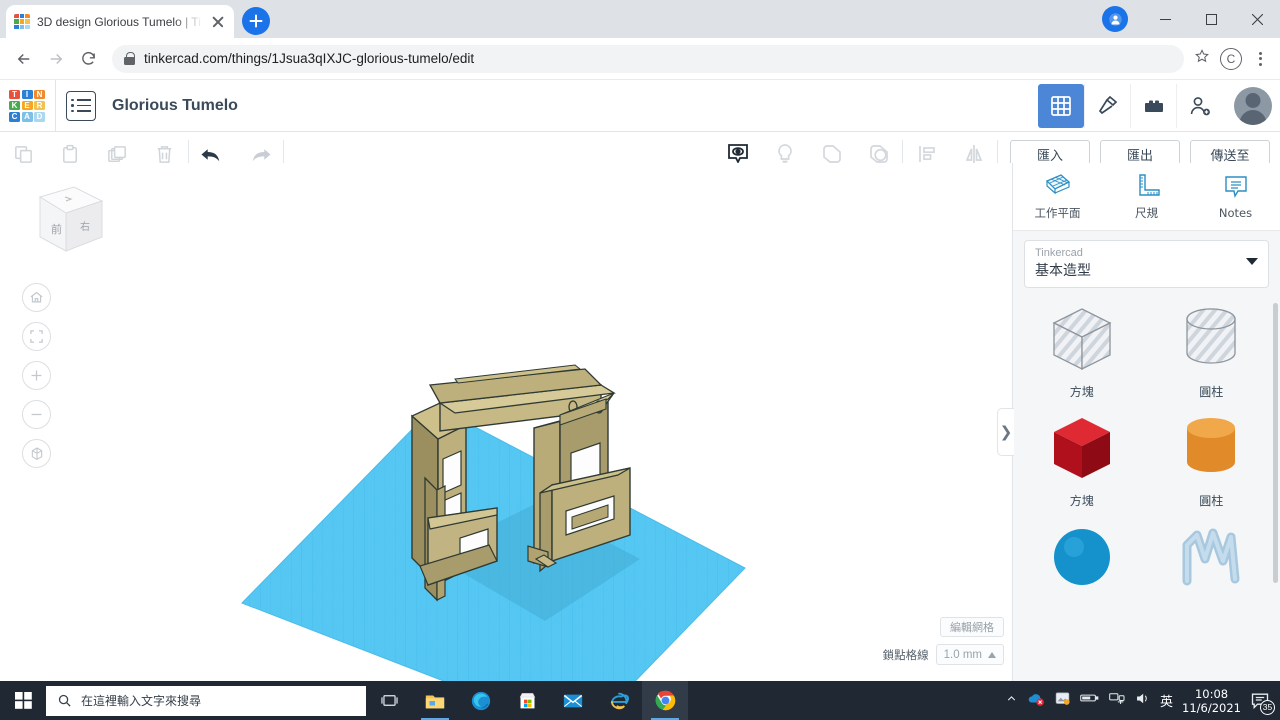 The width and height of the screenshot is (1280, 720). What do you see at coordinates (1211, 19) in the screenshot?
I see `maximize-window-button` at bounding box center [1211, 19].